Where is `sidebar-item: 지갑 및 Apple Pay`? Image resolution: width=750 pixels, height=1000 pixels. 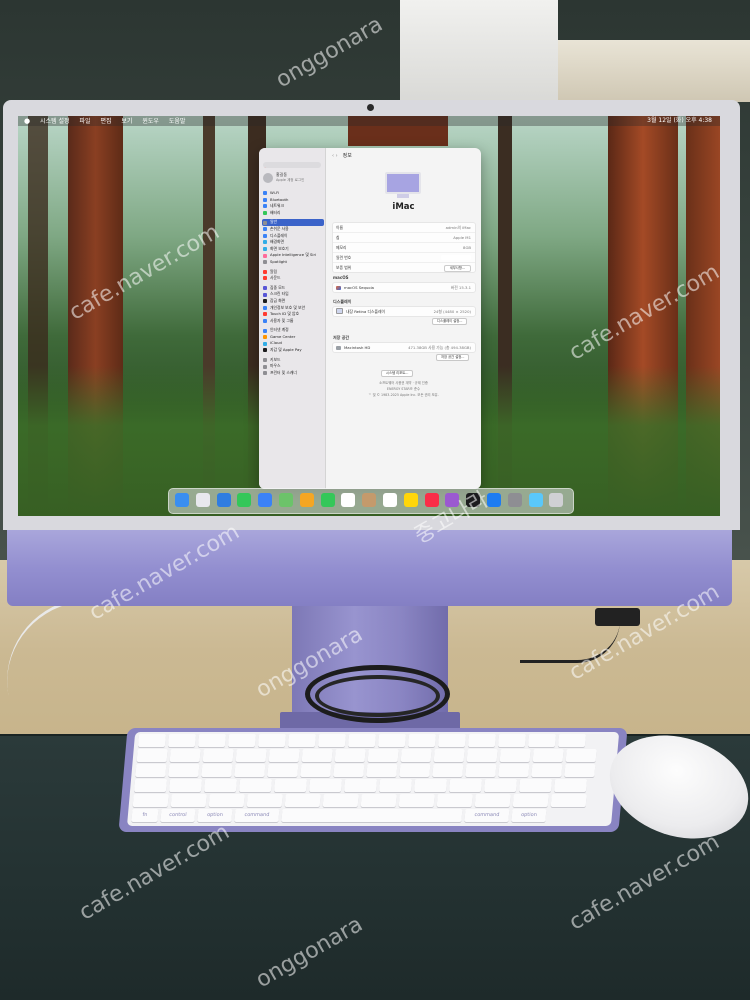 sidebar-item: 지갑 및 Apple Pay is located at coordinates (293, 350).